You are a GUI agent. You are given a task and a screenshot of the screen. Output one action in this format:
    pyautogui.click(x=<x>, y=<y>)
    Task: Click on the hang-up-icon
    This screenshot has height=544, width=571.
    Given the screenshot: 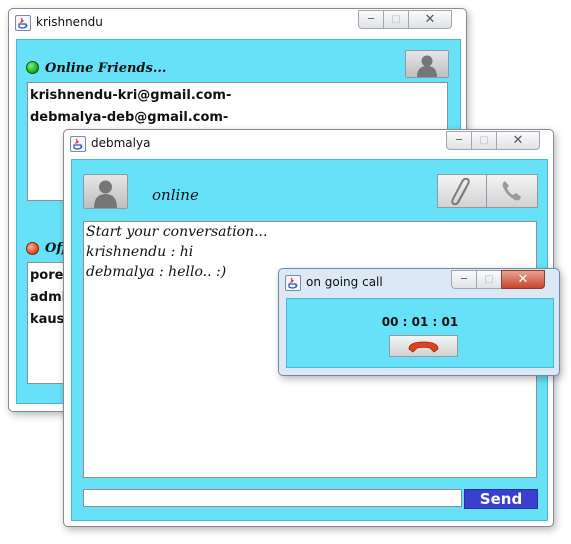 What is the action you would take?
    pyautogui.click(x=423, y=347)
    